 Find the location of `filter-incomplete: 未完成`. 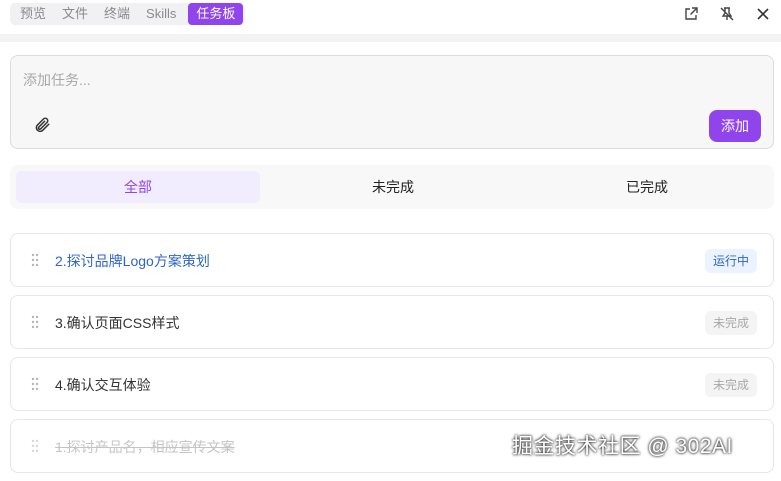

filter-incomplete: 未完成 is located at coordinates (393, 187).